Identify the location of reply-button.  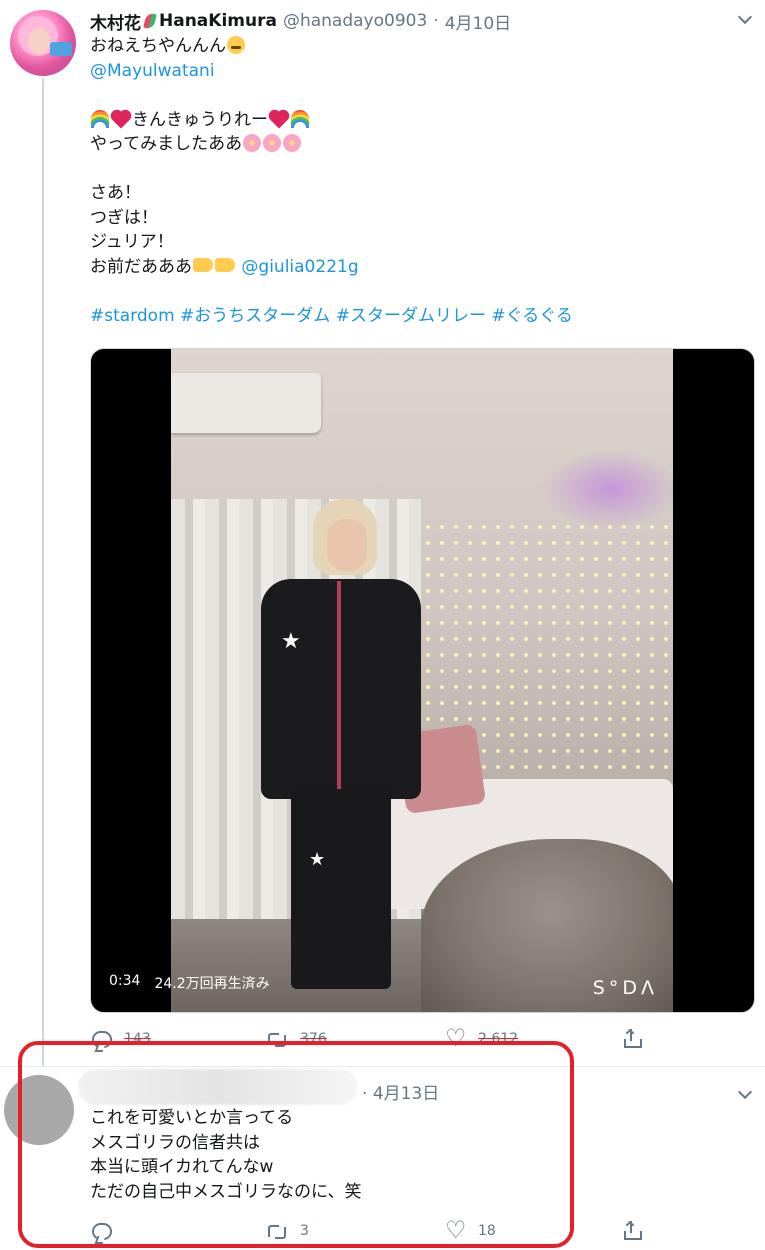
(102, 1231).